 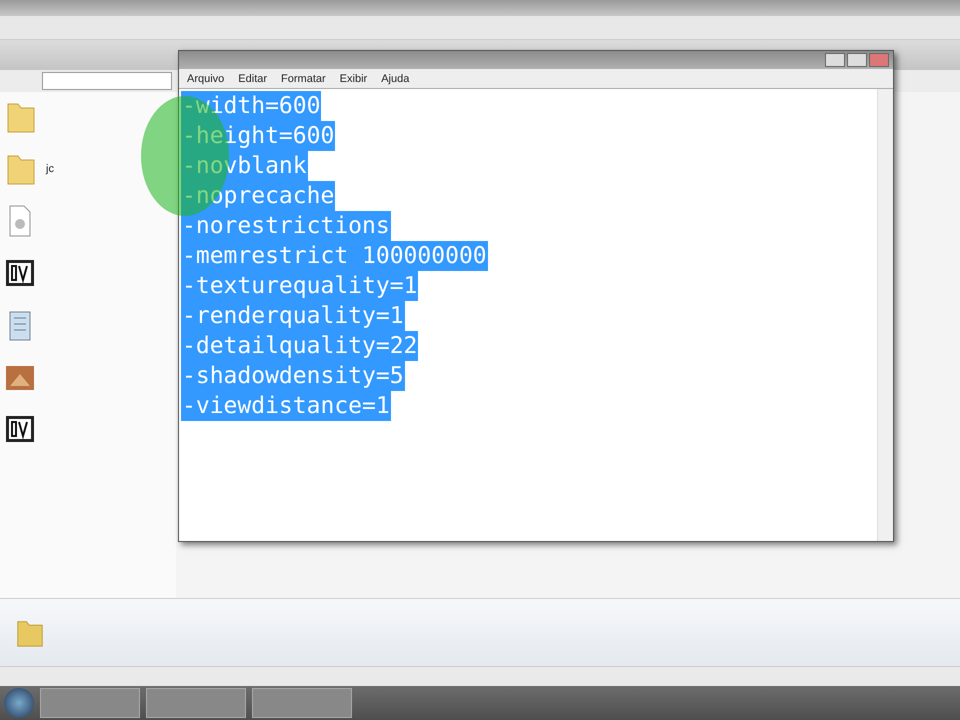 What do you see at coordinates (253, 78) in the screenshot?
I see `menu-item: Editar` at bounding box center [253, 78].